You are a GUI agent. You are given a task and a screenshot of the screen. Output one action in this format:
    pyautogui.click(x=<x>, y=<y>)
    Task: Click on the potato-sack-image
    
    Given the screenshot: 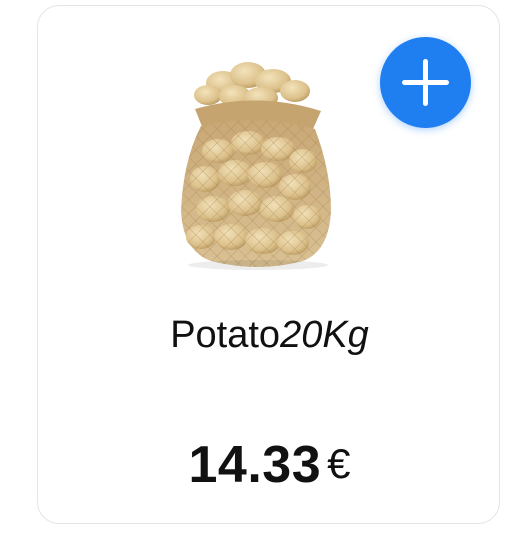 What is the action you would take?
    pyautogui.click(x=256, y=166)
    